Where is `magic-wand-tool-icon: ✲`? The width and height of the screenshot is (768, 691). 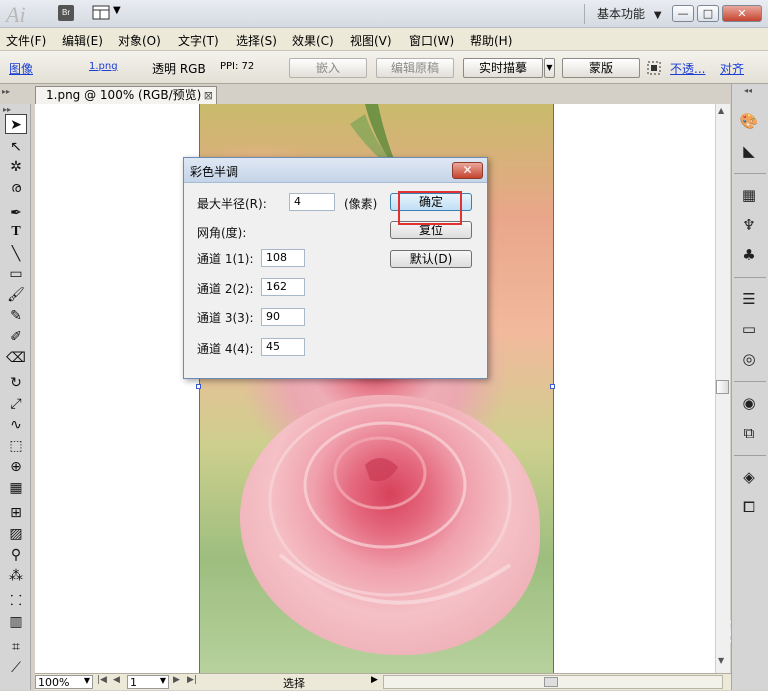 magic-wand-tool-icon: ✲ is located at coordinates (16, 167).